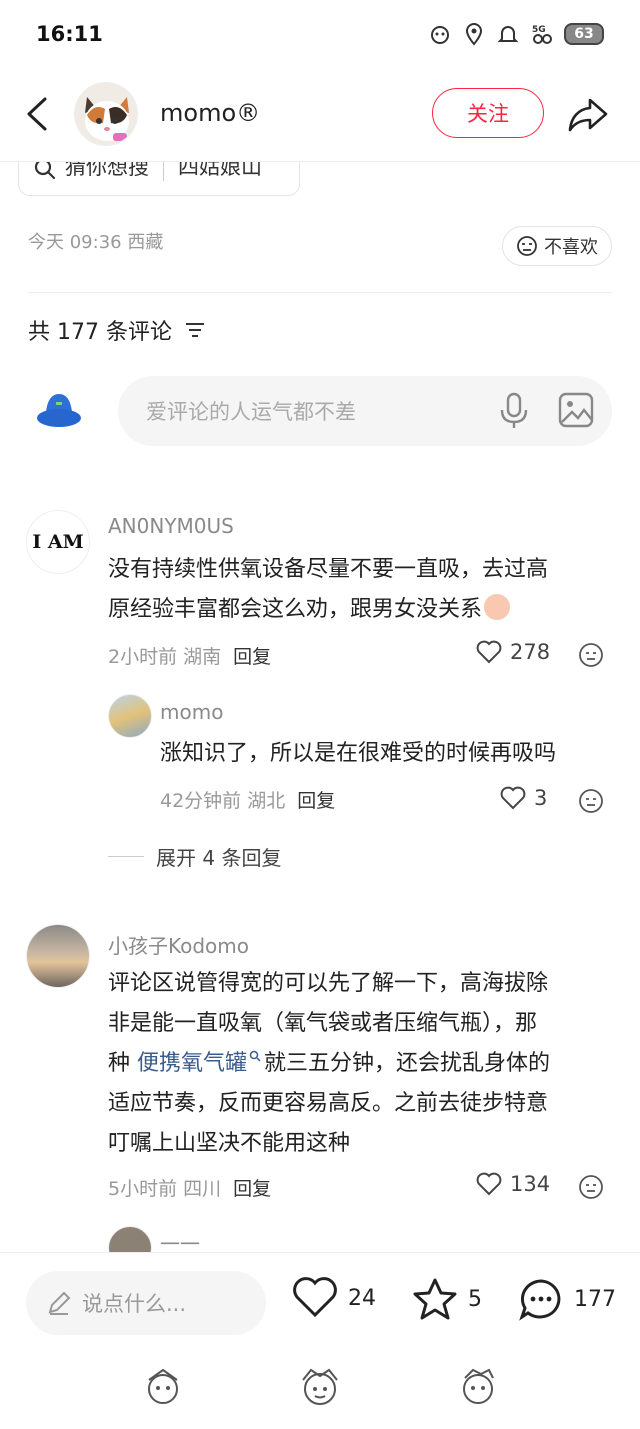  What do you see at coordinates (320, 292) in the screenshot?
I see `section-divider` at bounding box center [320, 292].